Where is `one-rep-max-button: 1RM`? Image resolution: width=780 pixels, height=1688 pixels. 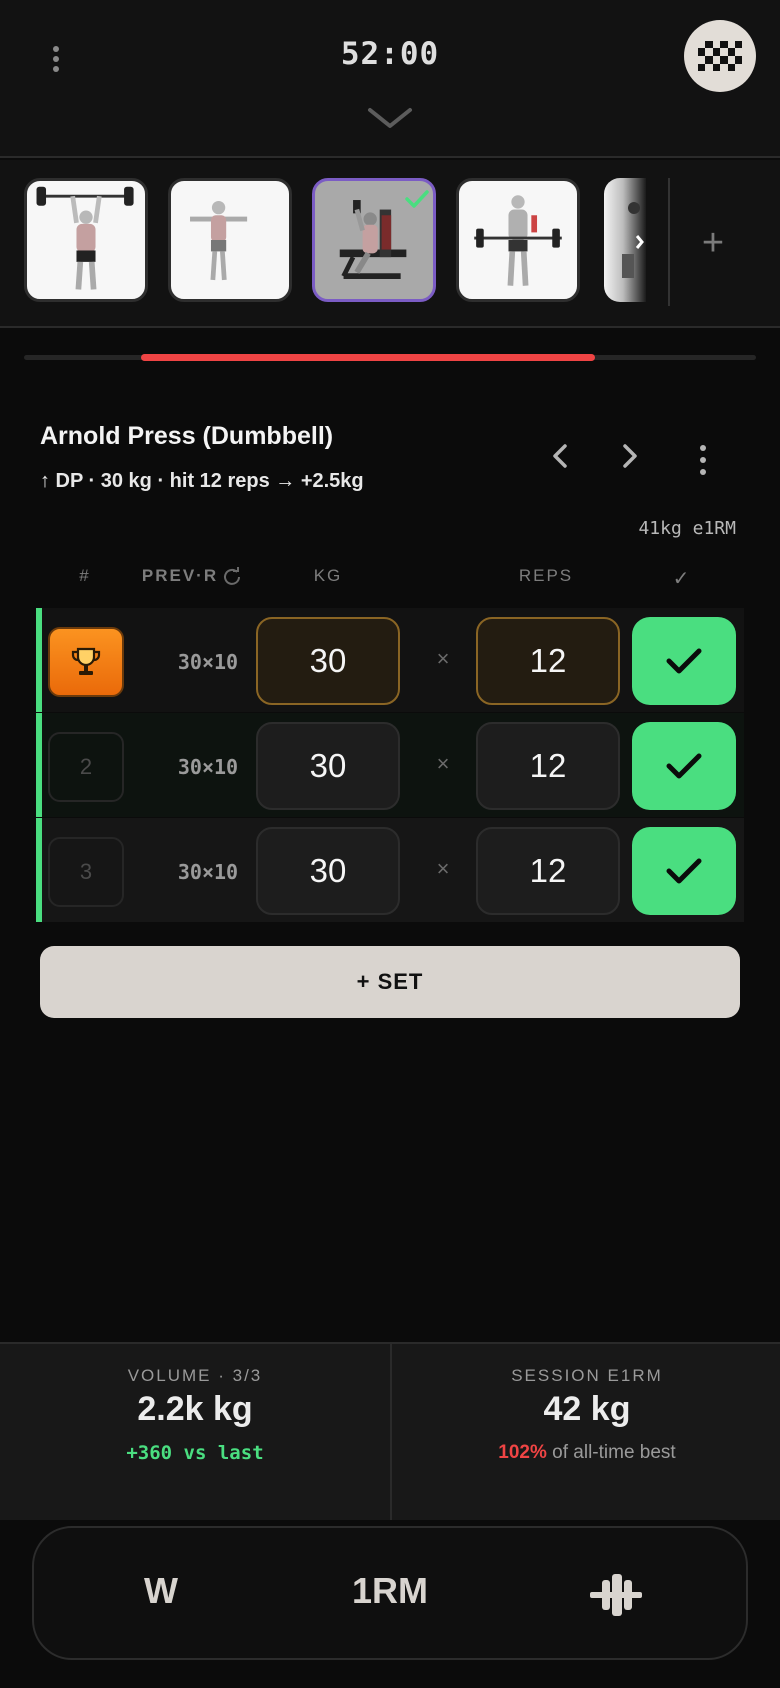
one-rep-max-button: 1RM is located at coordinates (390, 1595).